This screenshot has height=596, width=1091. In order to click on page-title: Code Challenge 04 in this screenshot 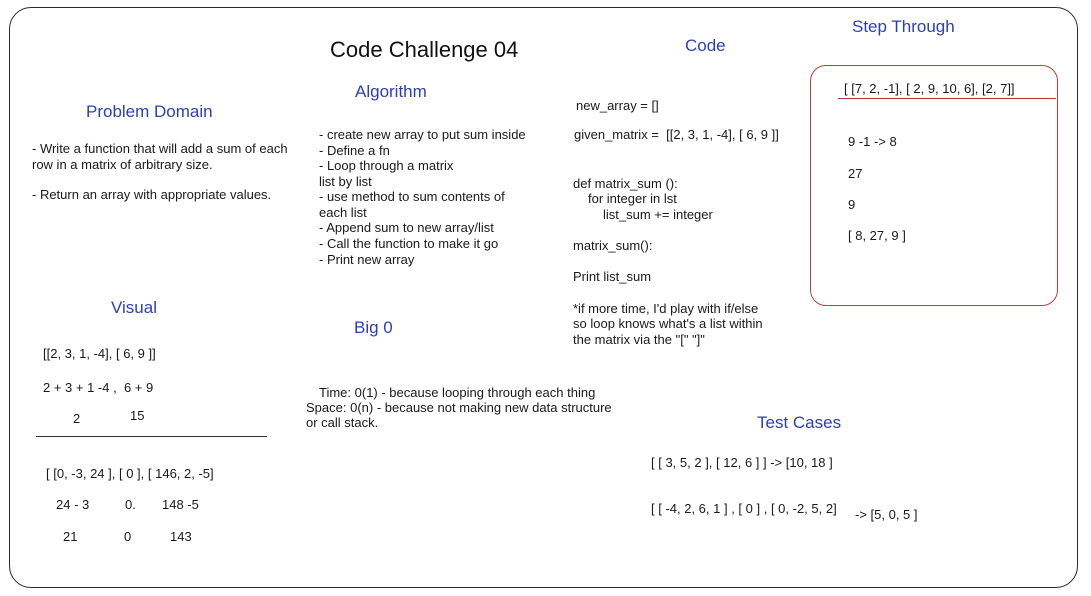, I will do `click(424, 49)`.